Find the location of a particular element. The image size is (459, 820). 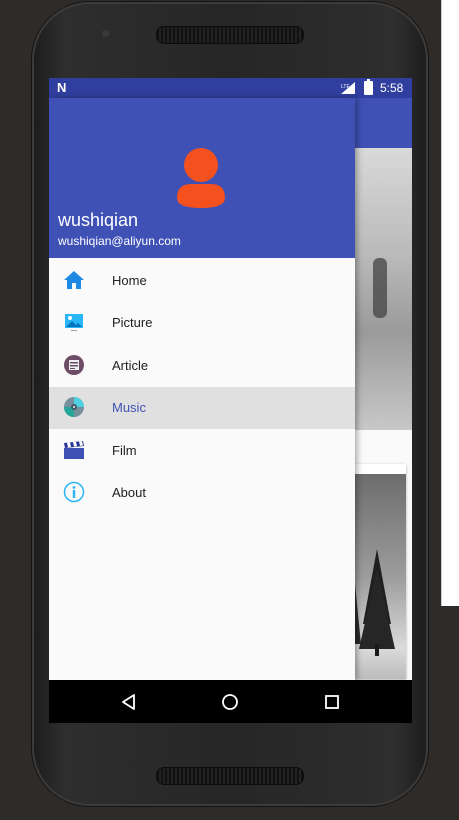

bottom-speaker is located at coordinates (230, 776).